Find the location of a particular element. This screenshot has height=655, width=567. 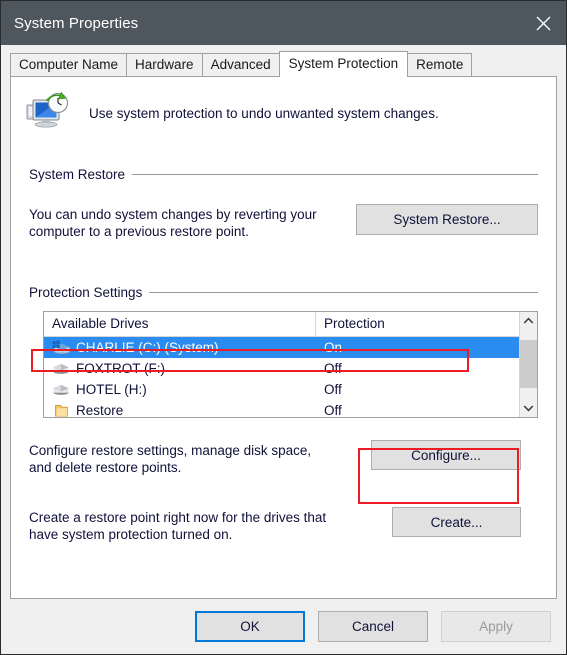

drive-name: HOTEL (H:) is located at coordinates (111, 389).